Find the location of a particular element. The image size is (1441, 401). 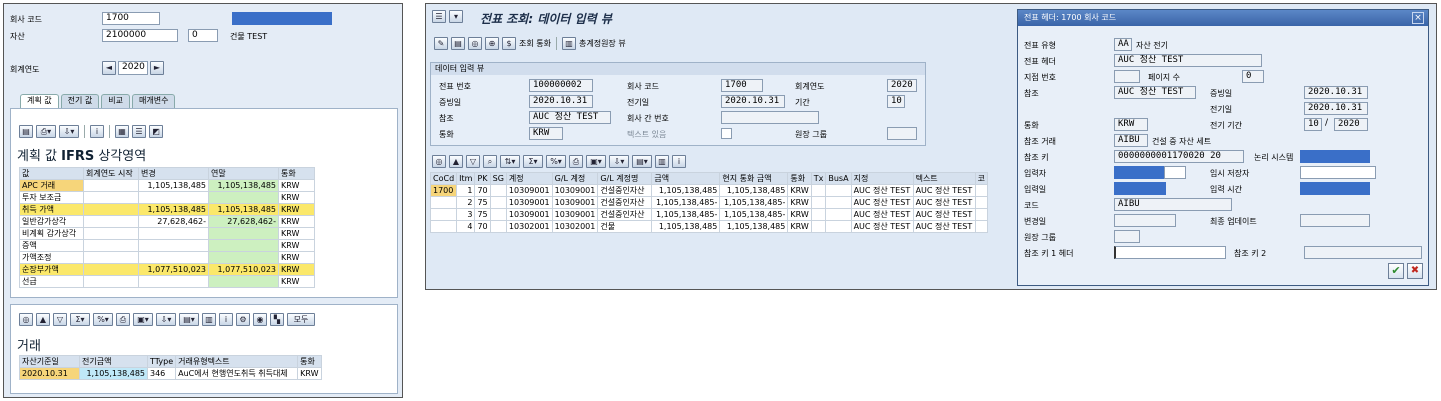

col-header: 연말 is located at coordinates (243, 173).